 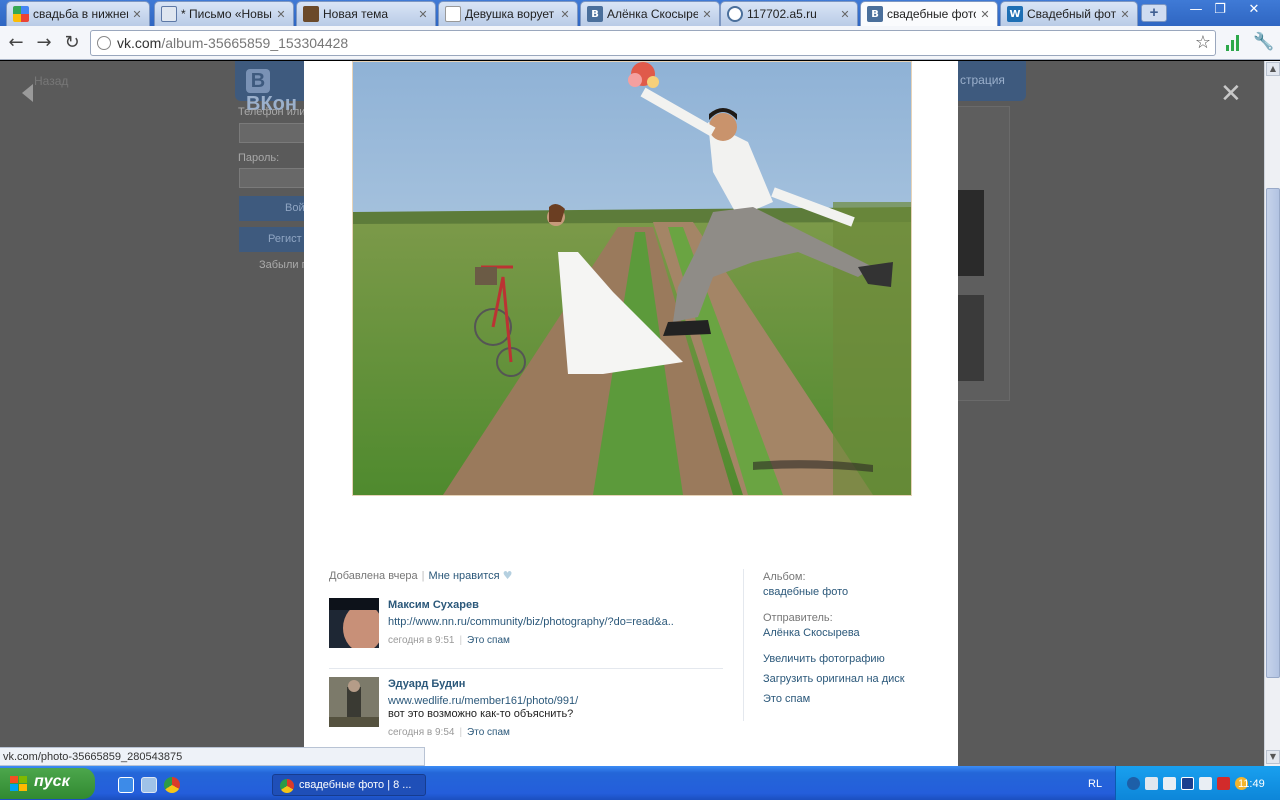 What do you see at coordinates (47, 783) in the screenshot?
I see `start-button: пуск` at bounding box center [47, 783].